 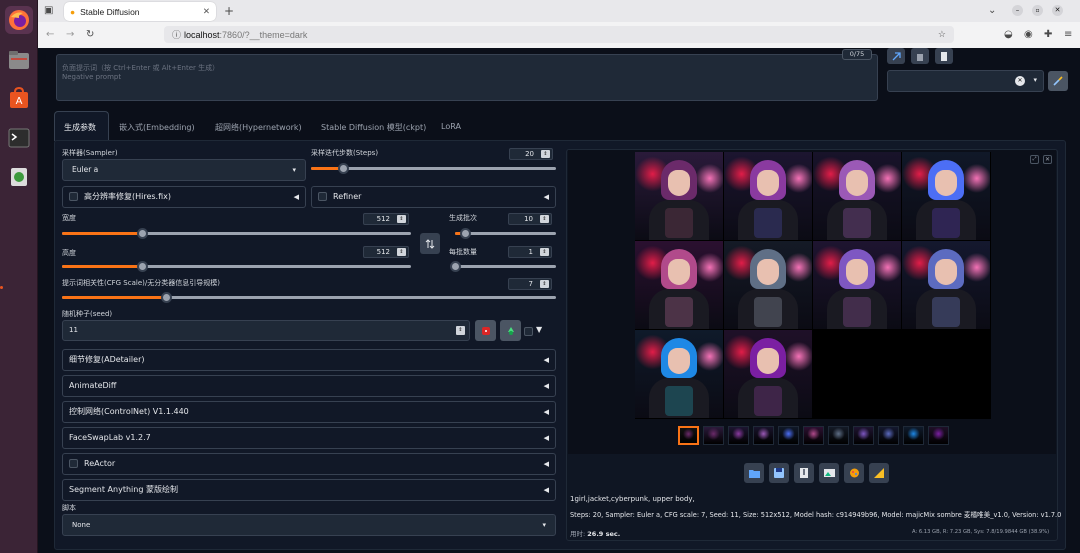 What do you see at coordinates (236, 266) in the screenshot?
I see `height-slider` at bounding box center [236, 266].